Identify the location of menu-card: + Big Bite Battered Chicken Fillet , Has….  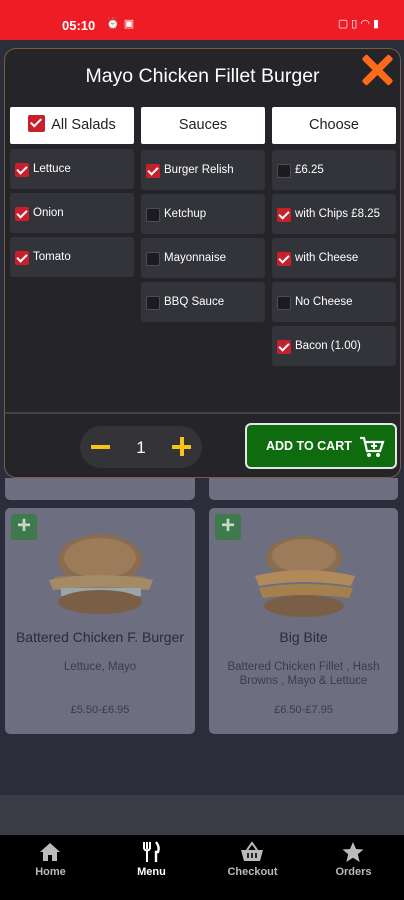
(303, 621).